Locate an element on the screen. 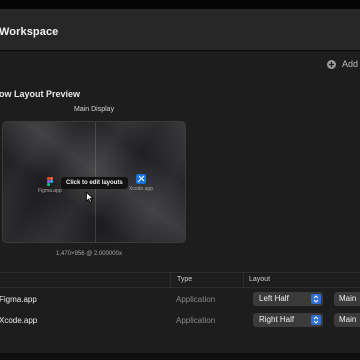  preview-app-name: Xcode.app is located at coordinates (141, 189).